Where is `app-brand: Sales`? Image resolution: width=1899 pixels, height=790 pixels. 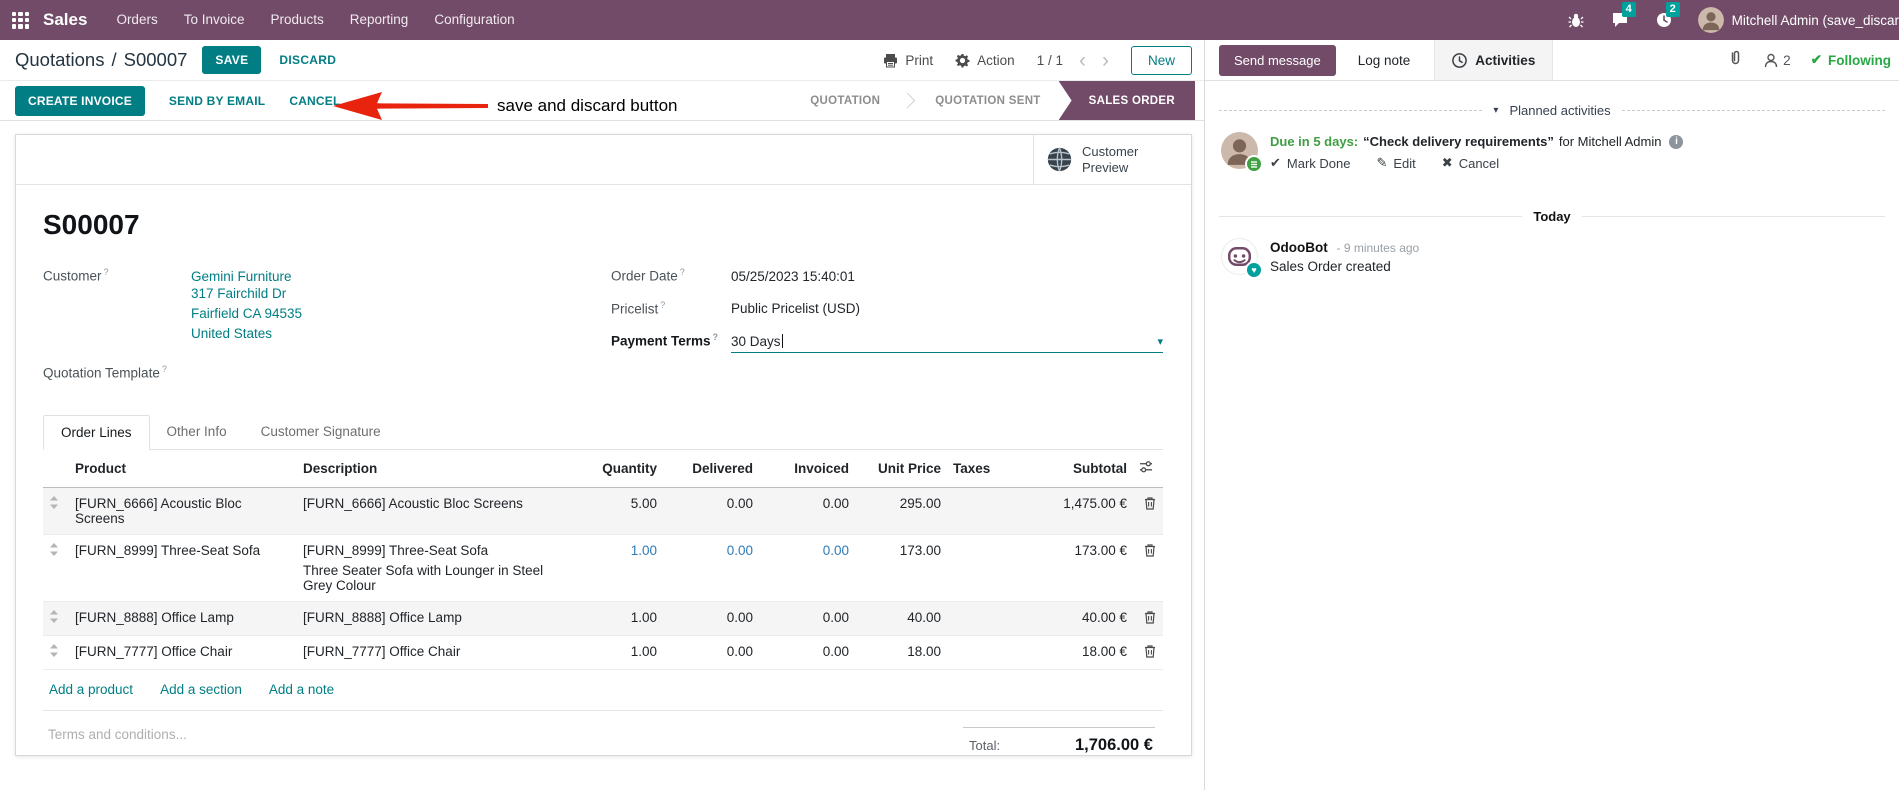 app-brand: Sales is located at coordinates (65, 20).